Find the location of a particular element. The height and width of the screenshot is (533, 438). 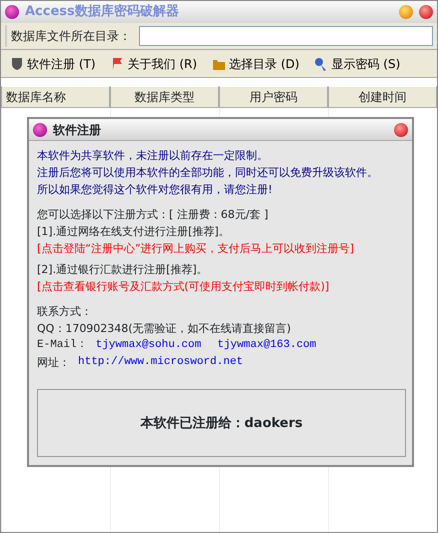

toolbar-button: 软件注册 (T) is located at coordinates (52, 63).